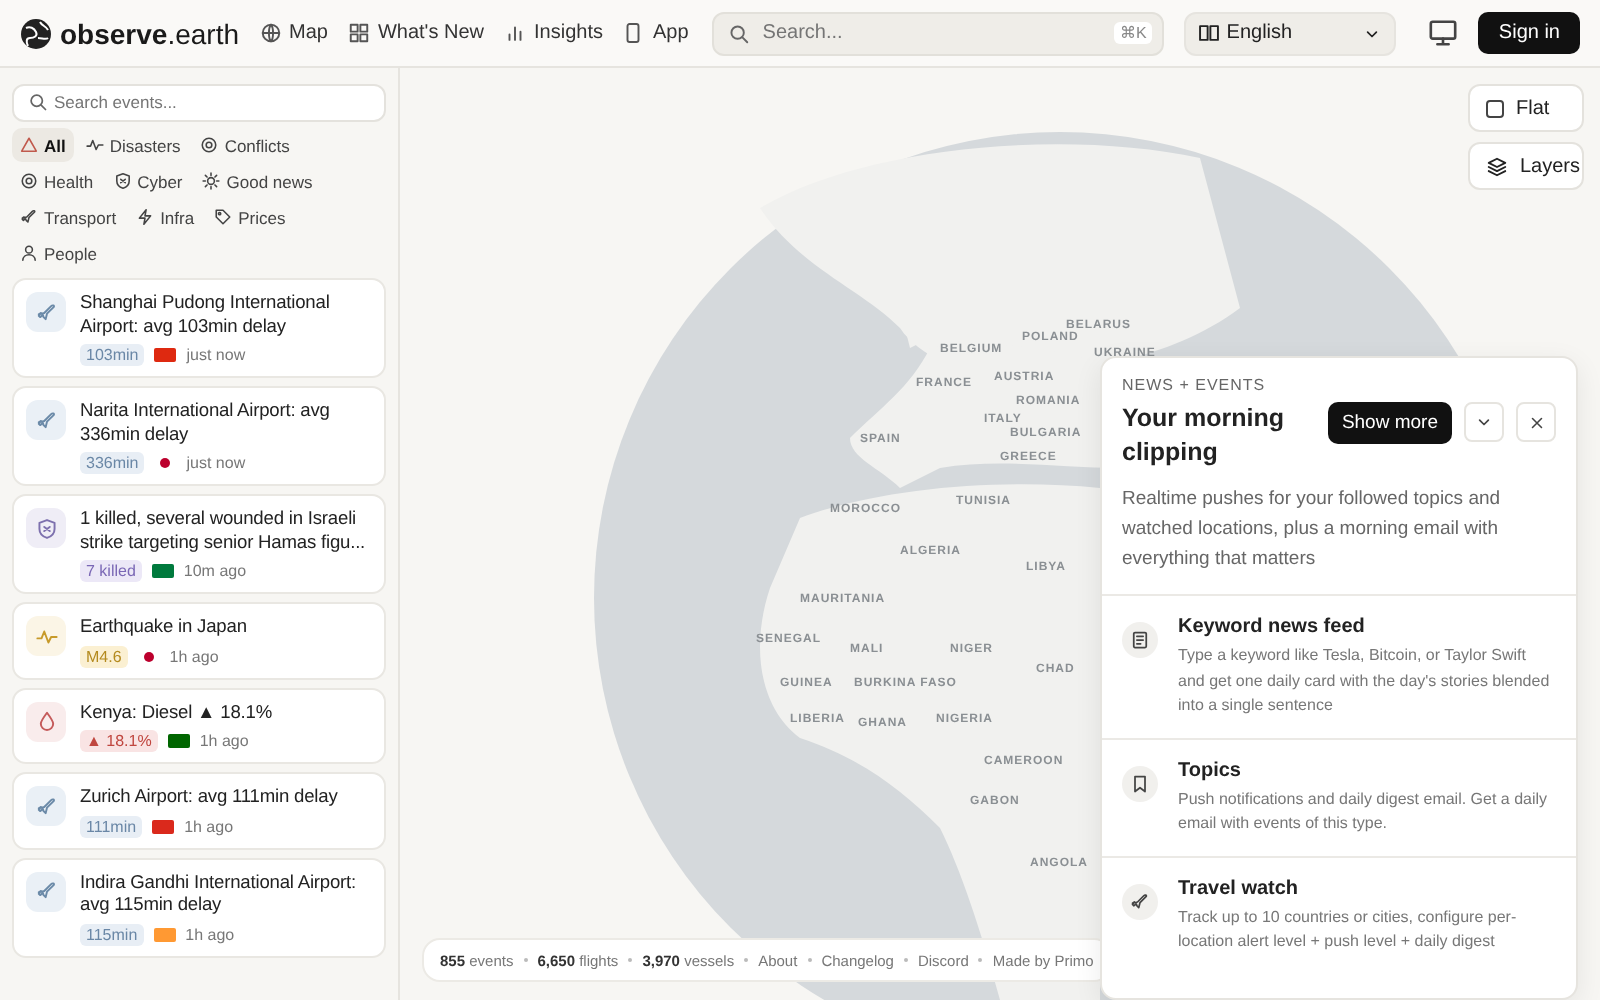  I want to click on event-card: Zurich Airport: avg 111min delay 111min 1h ago, so click(199, 810).